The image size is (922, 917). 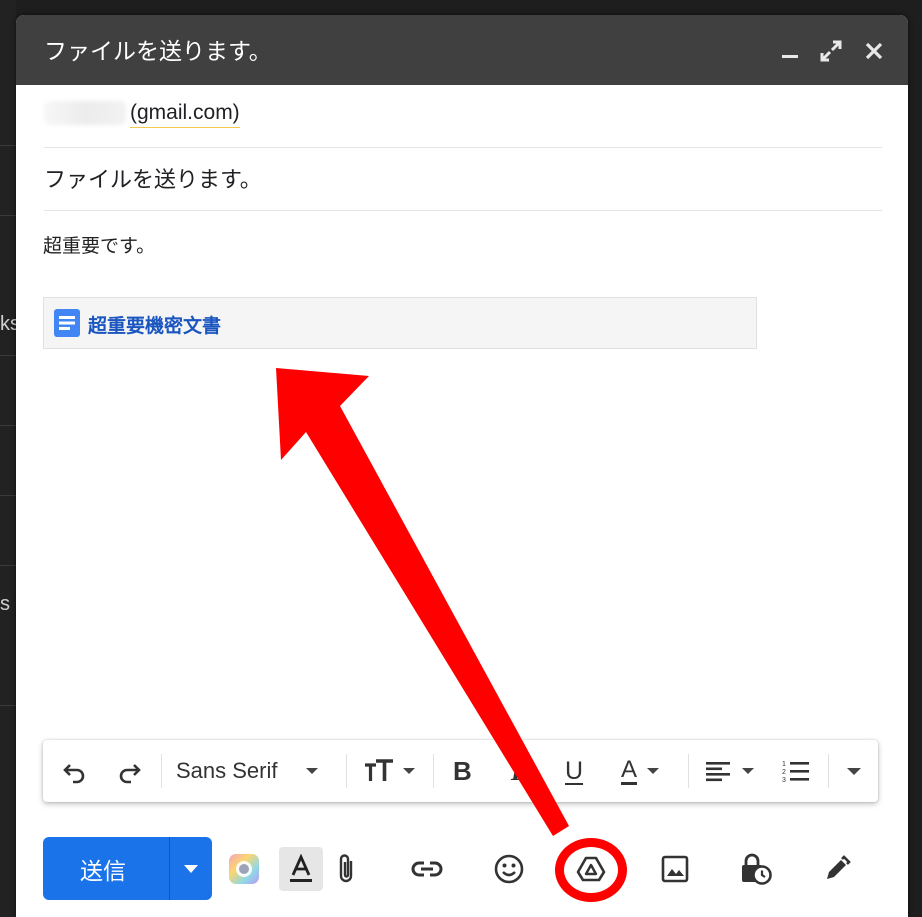 What do you see at coordinates (463, 179) in the screenshot?
I see `subject-field: ファイルを送ります。` at bounding box center [463, 179].